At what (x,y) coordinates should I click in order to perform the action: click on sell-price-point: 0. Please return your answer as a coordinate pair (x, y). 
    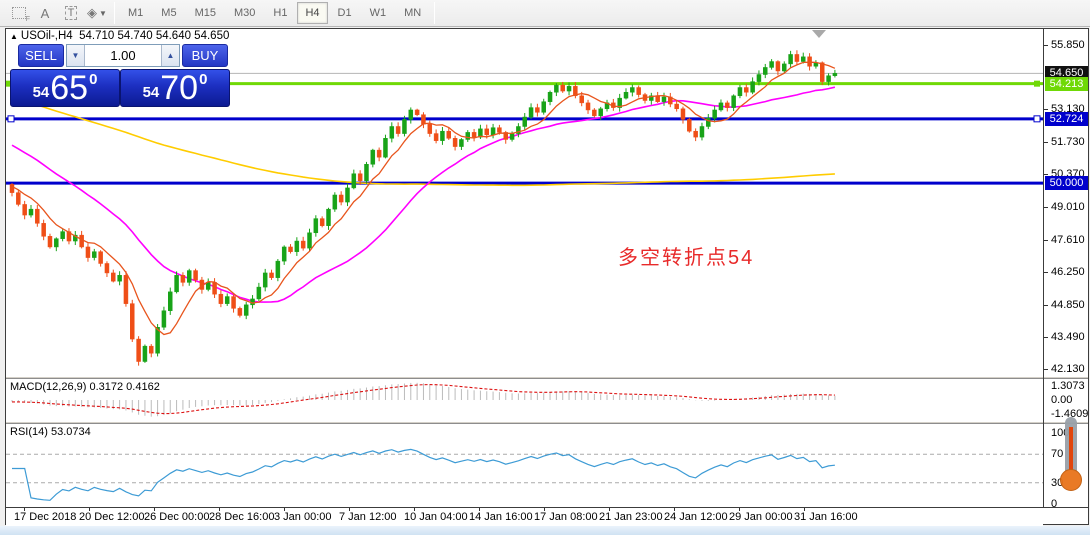
    Looking at the image, I should click on (93, 79).